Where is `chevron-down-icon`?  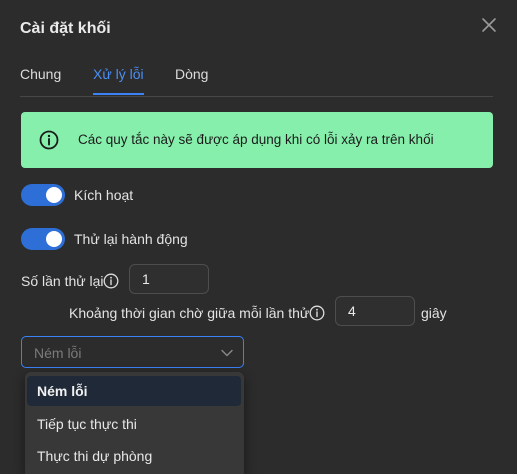 chevron-down-icon is located at coordinates (227, 353).